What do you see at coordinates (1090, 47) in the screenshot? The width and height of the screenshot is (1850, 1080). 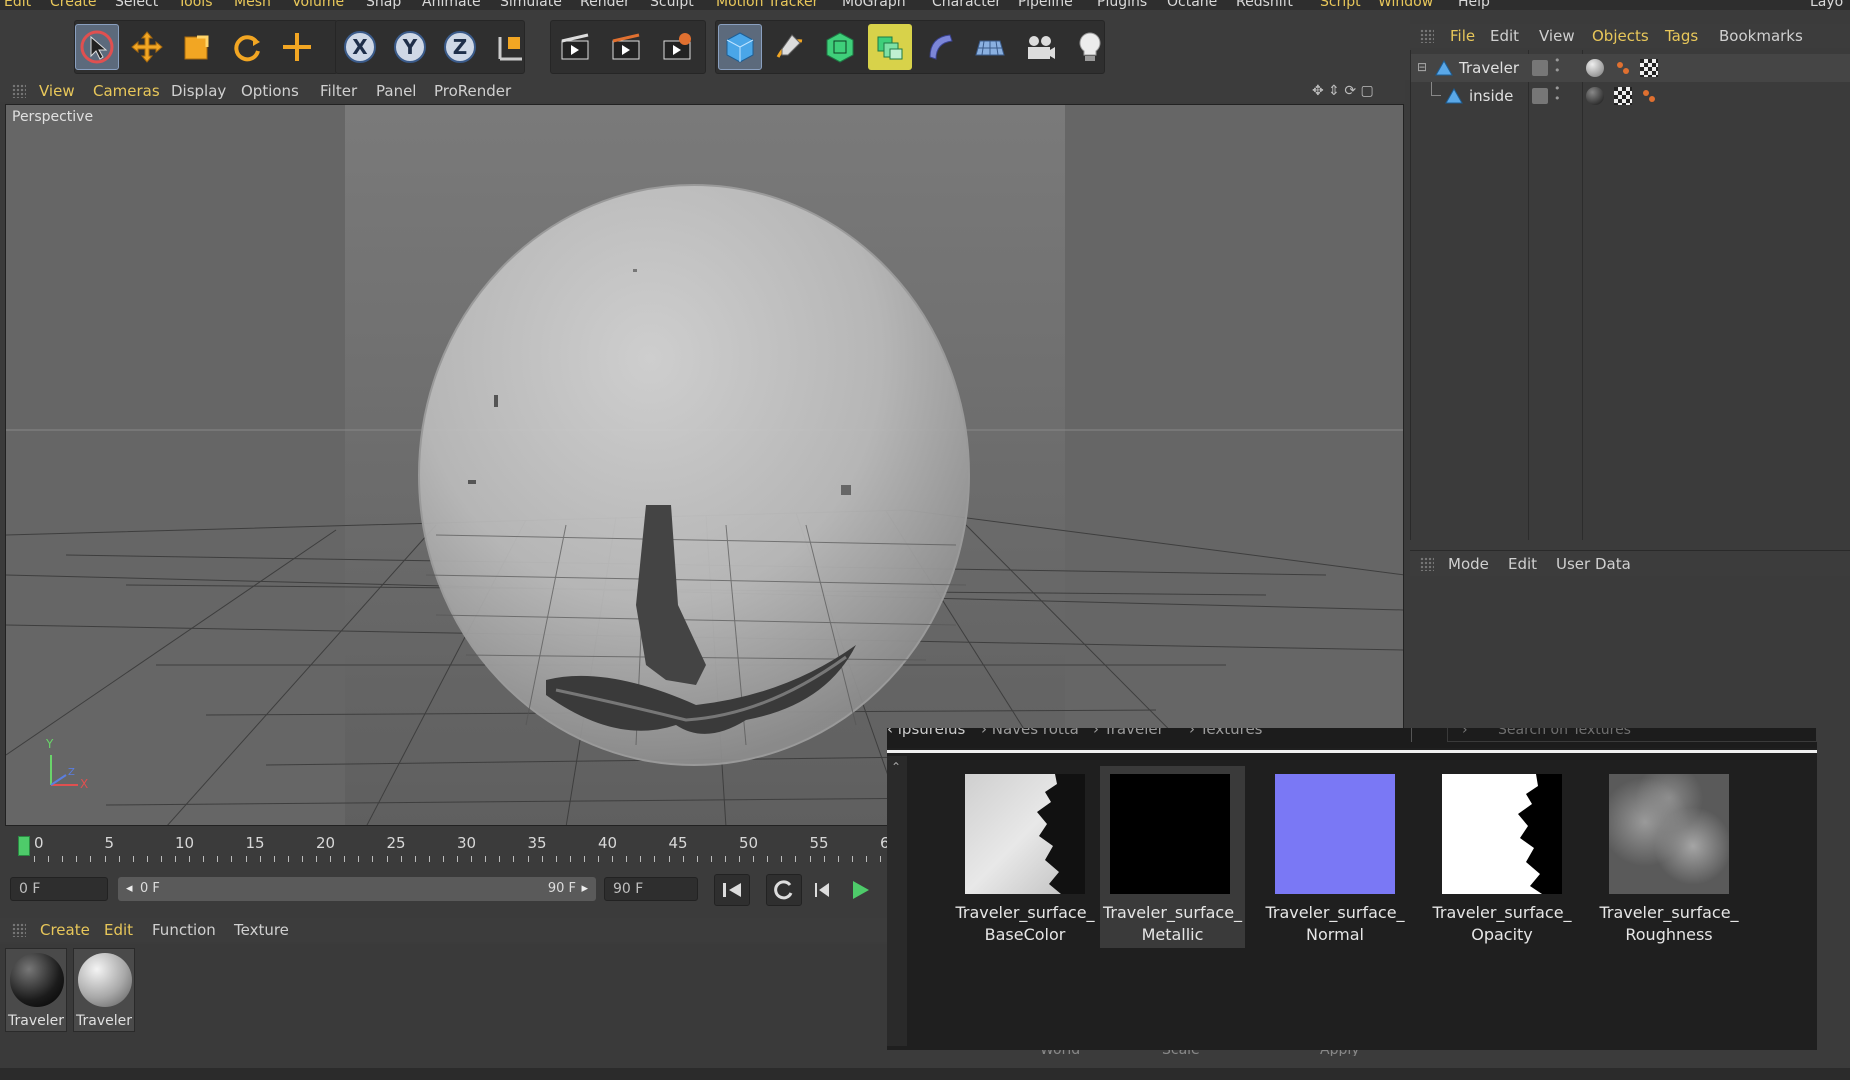 I see `light-button` at bounding box center [1090, 47].